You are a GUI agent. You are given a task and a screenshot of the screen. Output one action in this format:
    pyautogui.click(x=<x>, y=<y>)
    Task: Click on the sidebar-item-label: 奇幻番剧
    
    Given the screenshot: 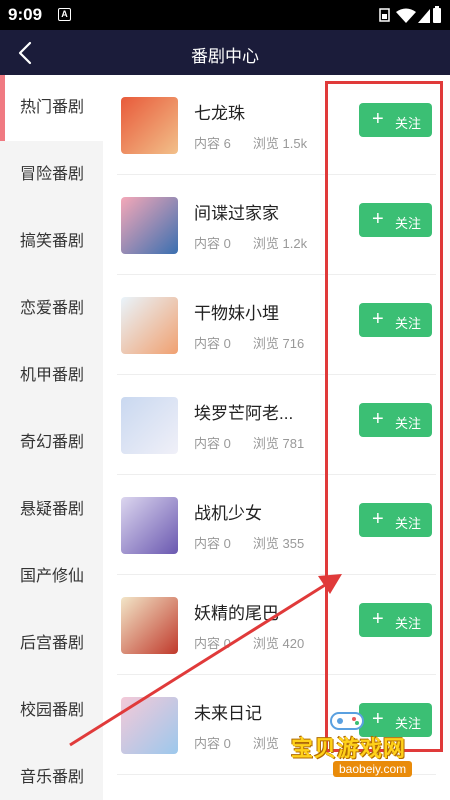 What is the action you would take?
    pyautogui.click(x=52, y=442)
    